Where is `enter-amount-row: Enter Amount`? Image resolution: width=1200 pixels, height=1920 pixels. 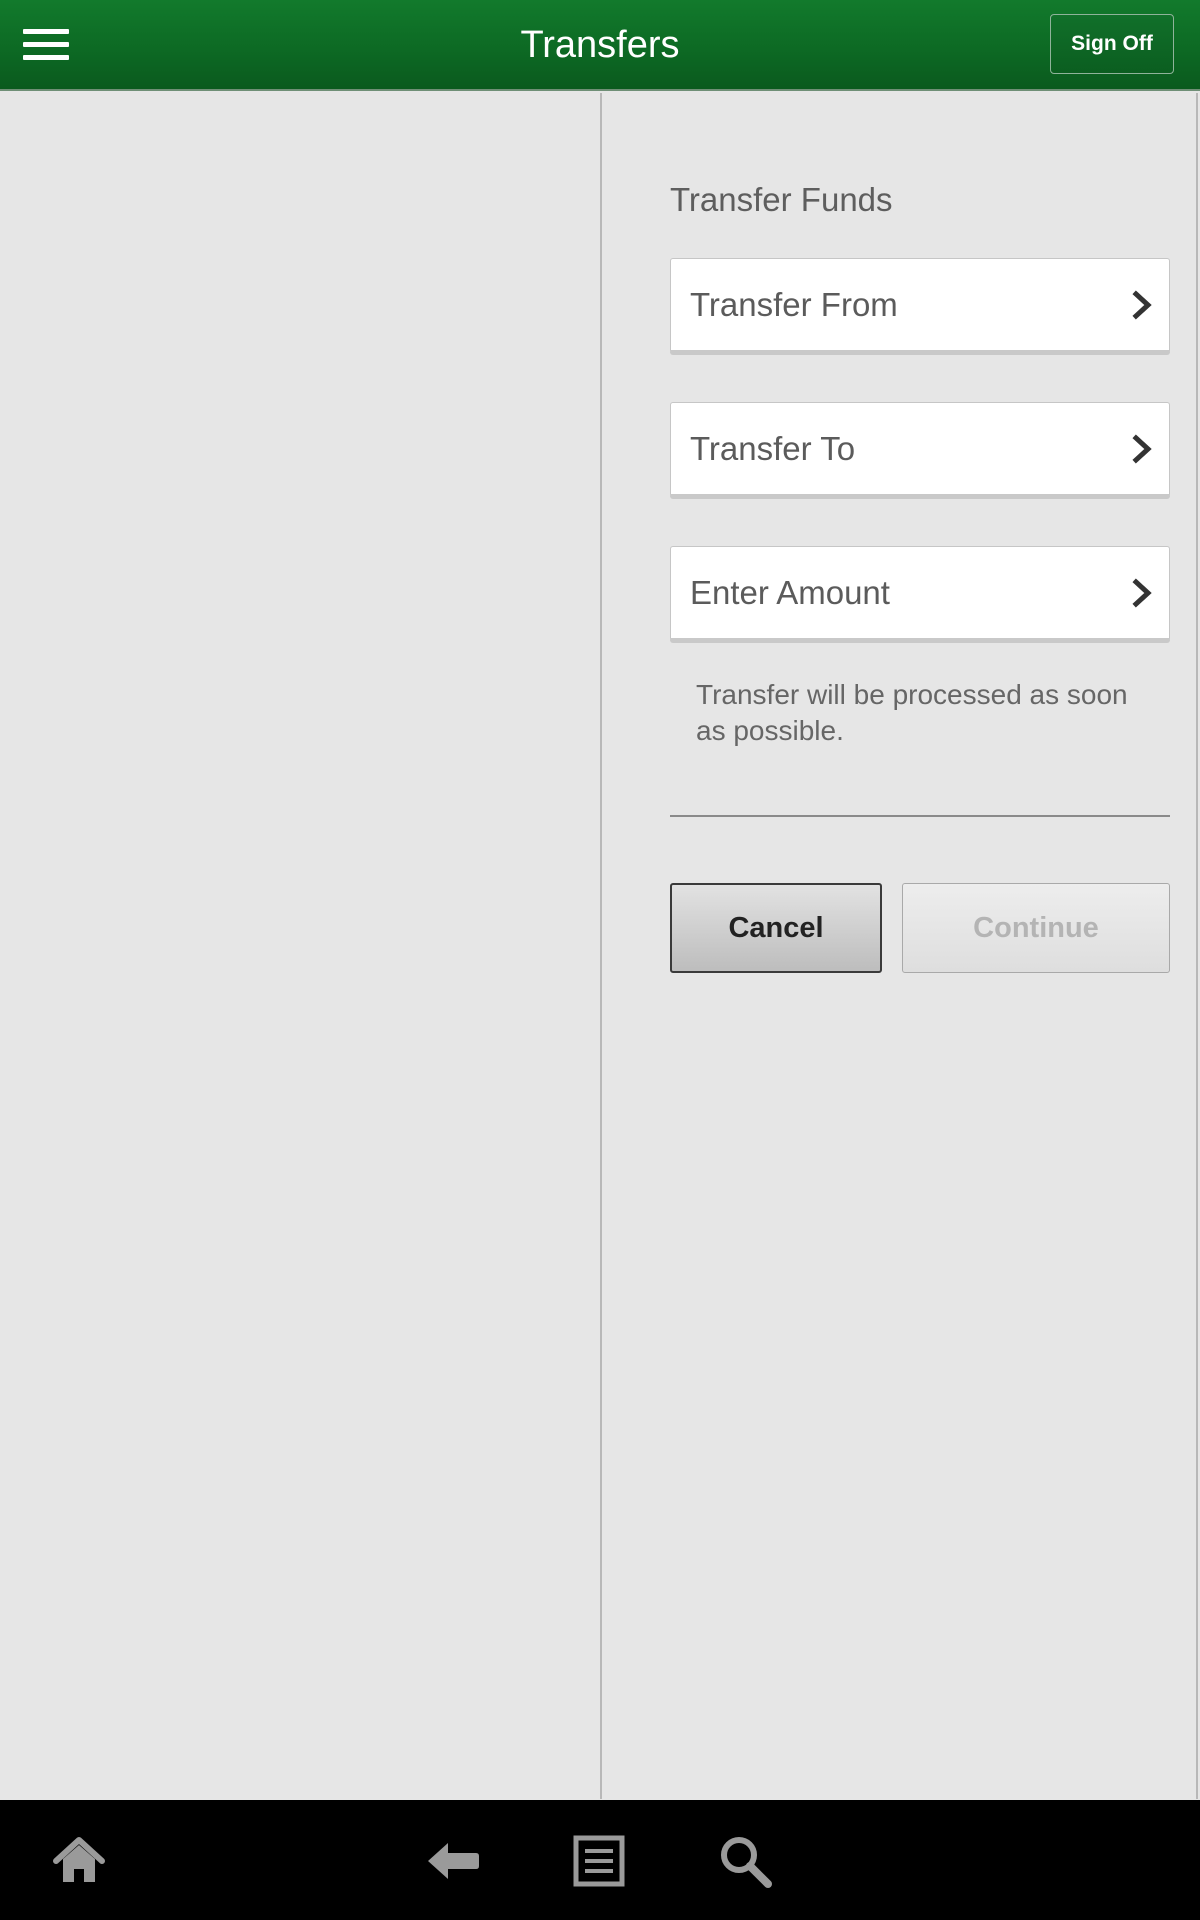 enter-amount-row: Enter Amount is located at coordinates (920, 594).